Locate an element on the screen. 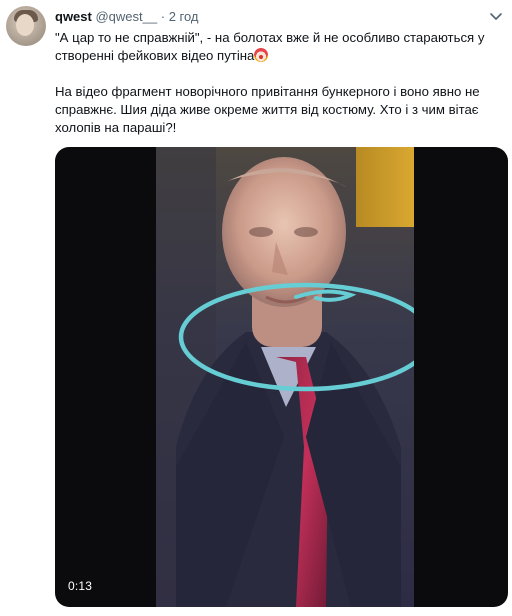 This screenshot has height=616, width=512. video-duration: 0:13 is located at coordinates (80, 586).